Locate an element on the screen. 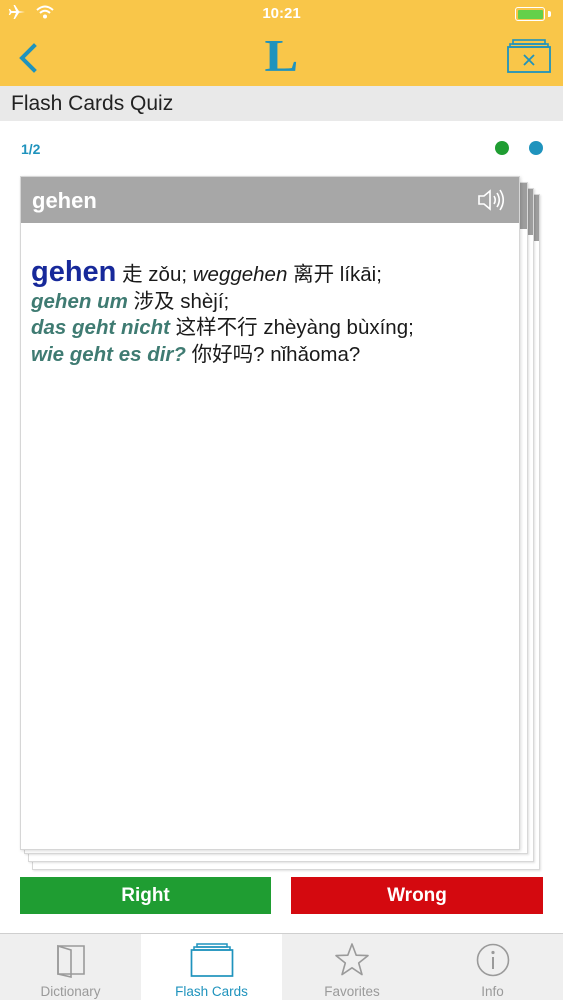  tab-label: Favorites is located at coordinates (352, 991).